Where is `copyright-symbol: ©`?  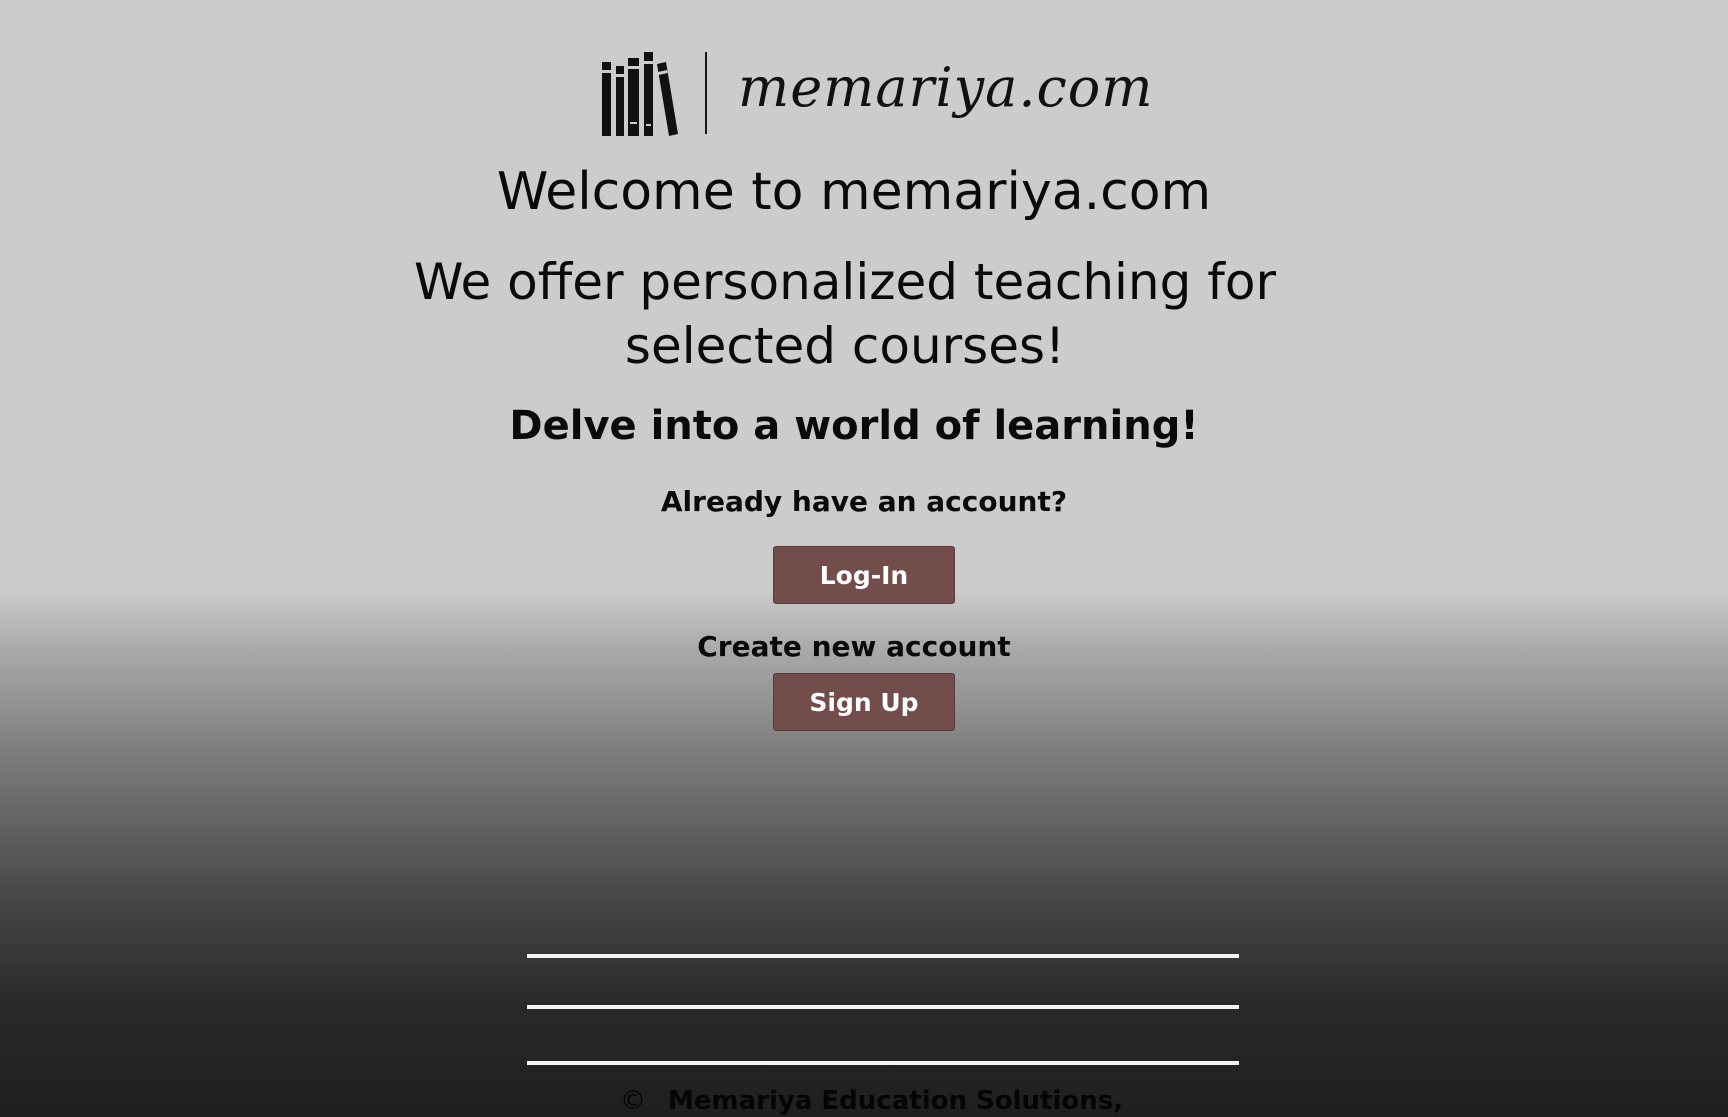 copyright-symbol: © is located at coordinates (633, 1101).